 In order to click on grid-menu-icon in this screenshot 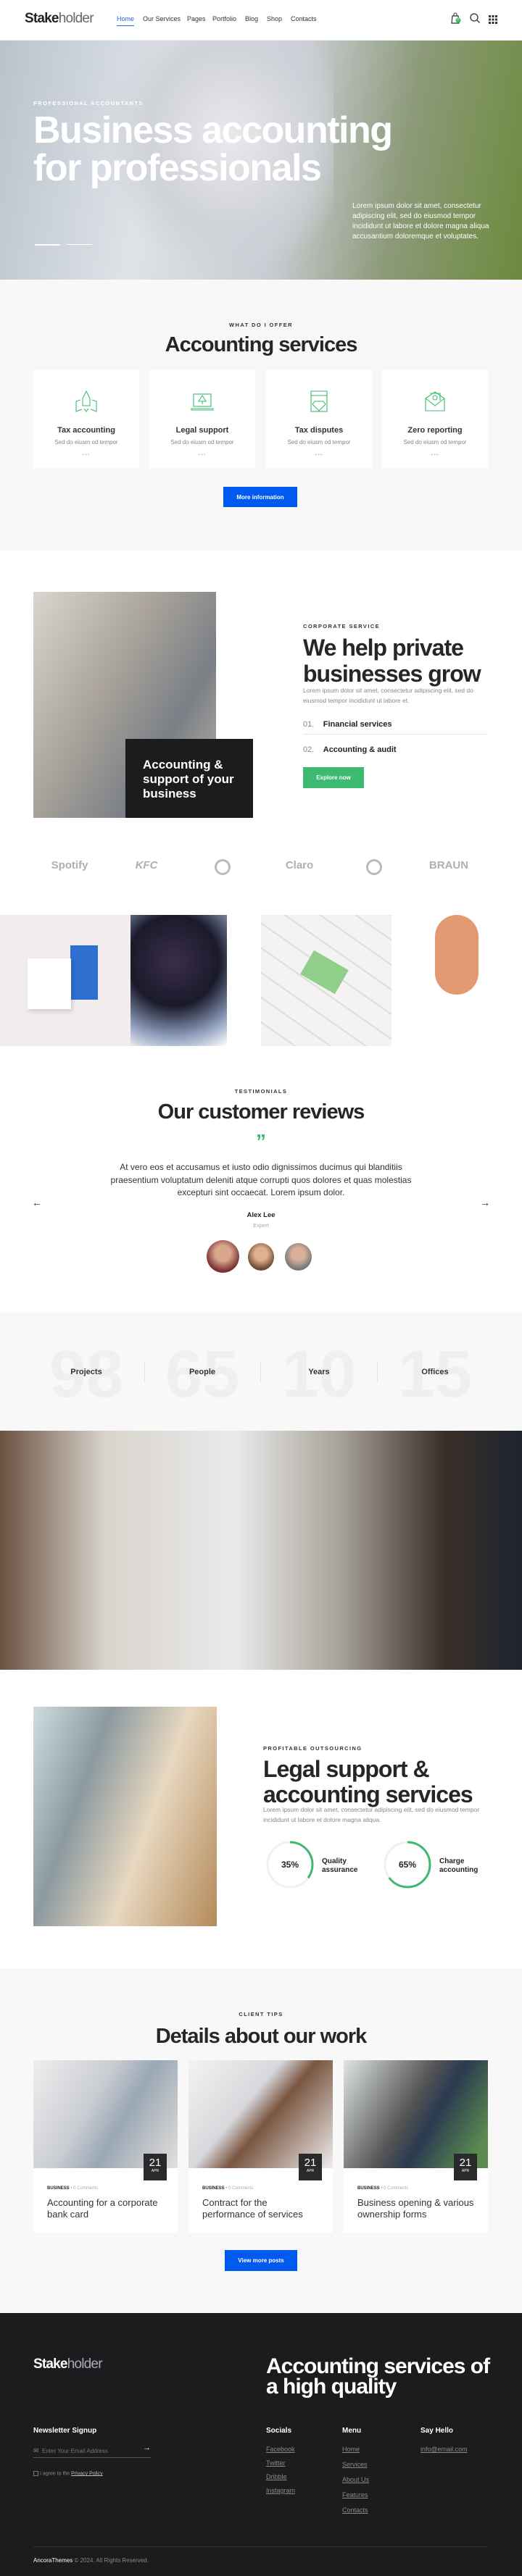, I will do `click(493, 21)`.